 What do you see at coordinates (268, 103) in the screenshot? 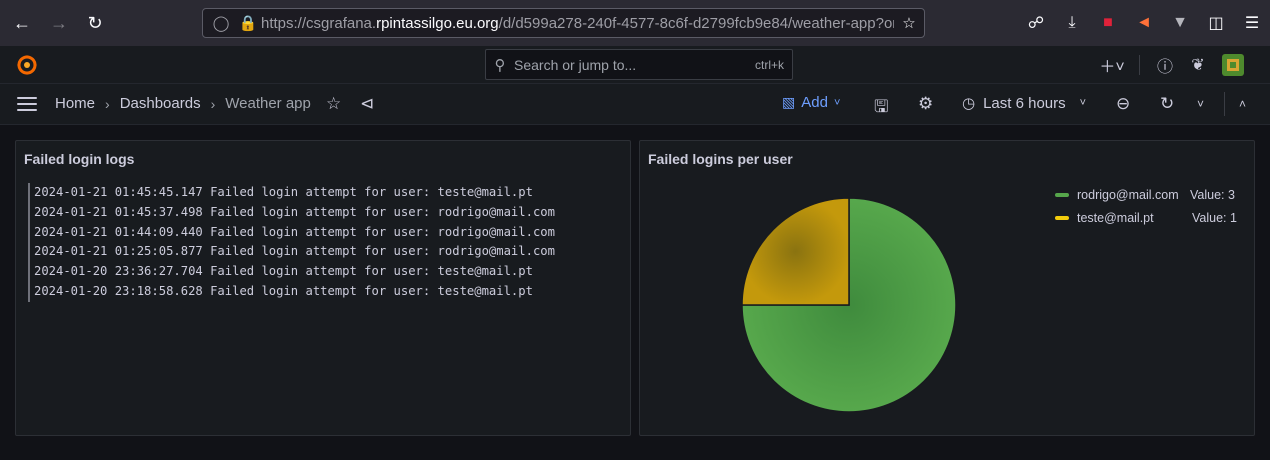
I see `breadcrumb-current: Weather app` at bounding box center [268, 103].